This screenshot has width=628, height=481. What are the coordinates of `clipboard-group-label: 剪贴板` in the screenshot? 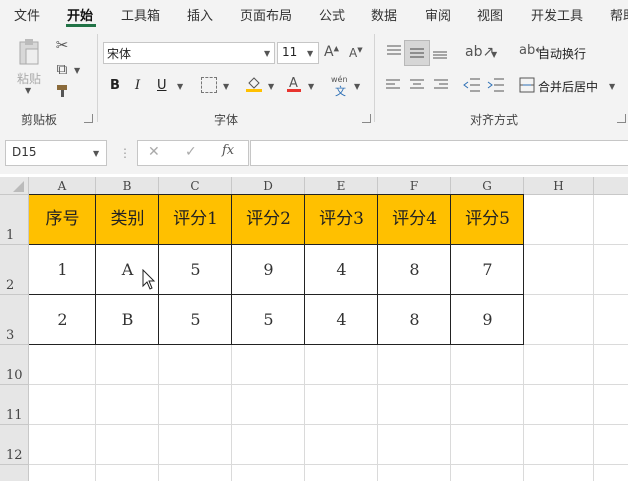 It's located at (39, 120).